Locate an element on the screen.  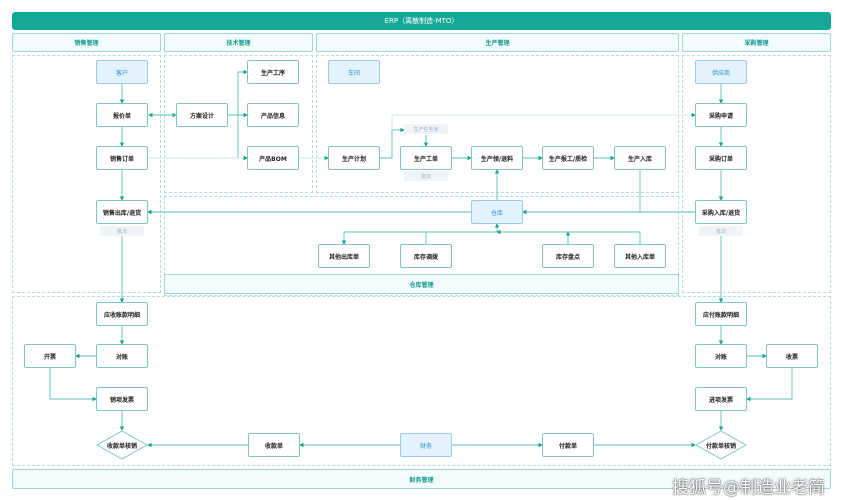
node-ap: 应付账款明细 is located at coordinates (721, 314).